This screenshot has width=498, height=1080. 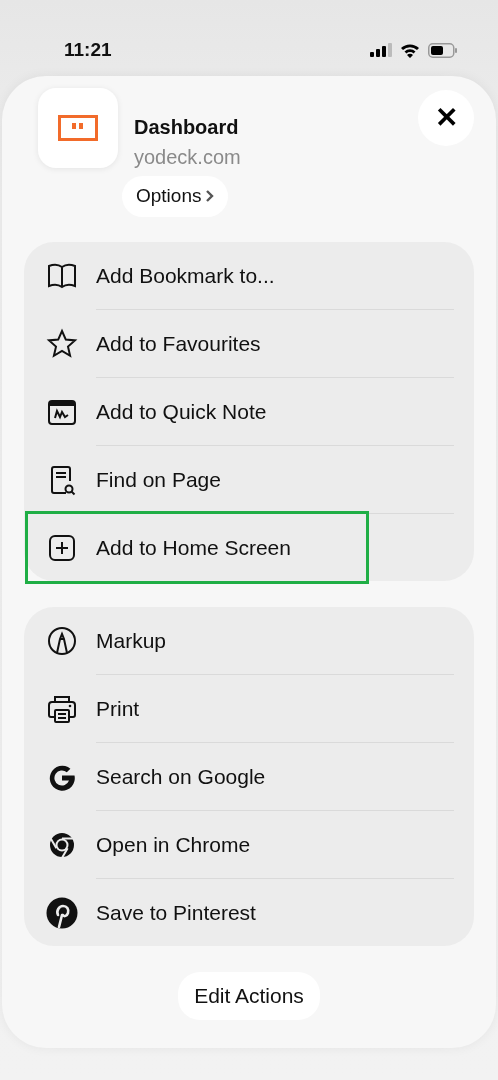 What do you see at coordinates (446, 118) in the screenshot?
I see `close-button: ✕` at bounding box center [446, 118].